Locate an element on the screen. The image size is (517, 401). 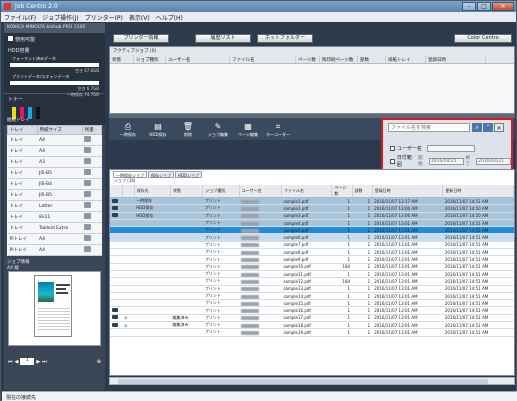
date-checkbox is located at coordinates (392, 161).